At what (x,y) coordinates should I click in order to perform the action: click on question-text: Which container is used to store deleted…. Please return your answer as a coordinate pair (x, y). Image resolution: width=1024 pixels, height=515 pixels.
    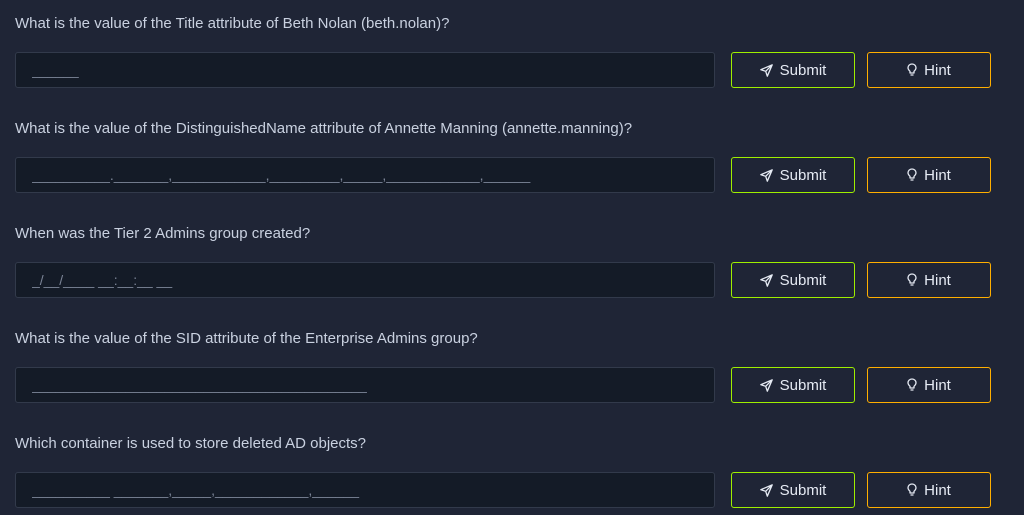
    Looking at the image, I should click on (191, 443).